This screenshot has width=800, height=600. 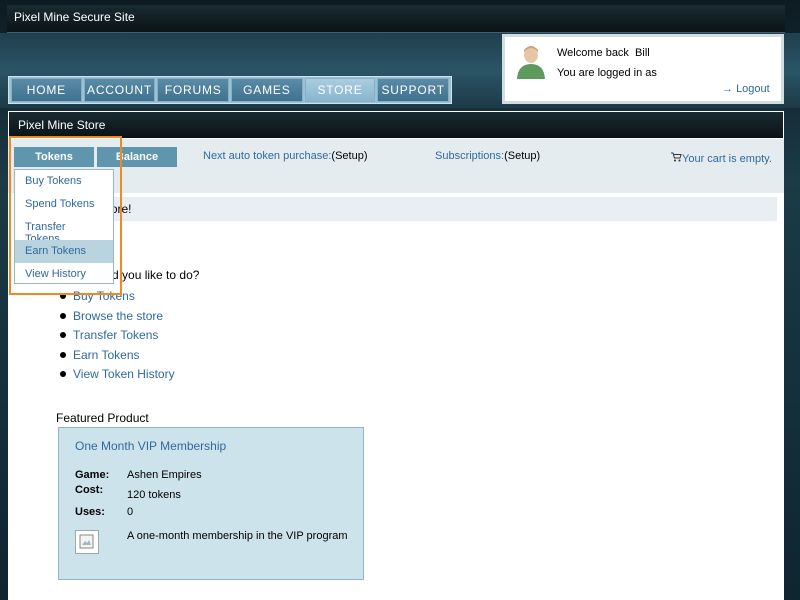 I want to click on nav-support: SUPPORT, so click(x=413, y=90).